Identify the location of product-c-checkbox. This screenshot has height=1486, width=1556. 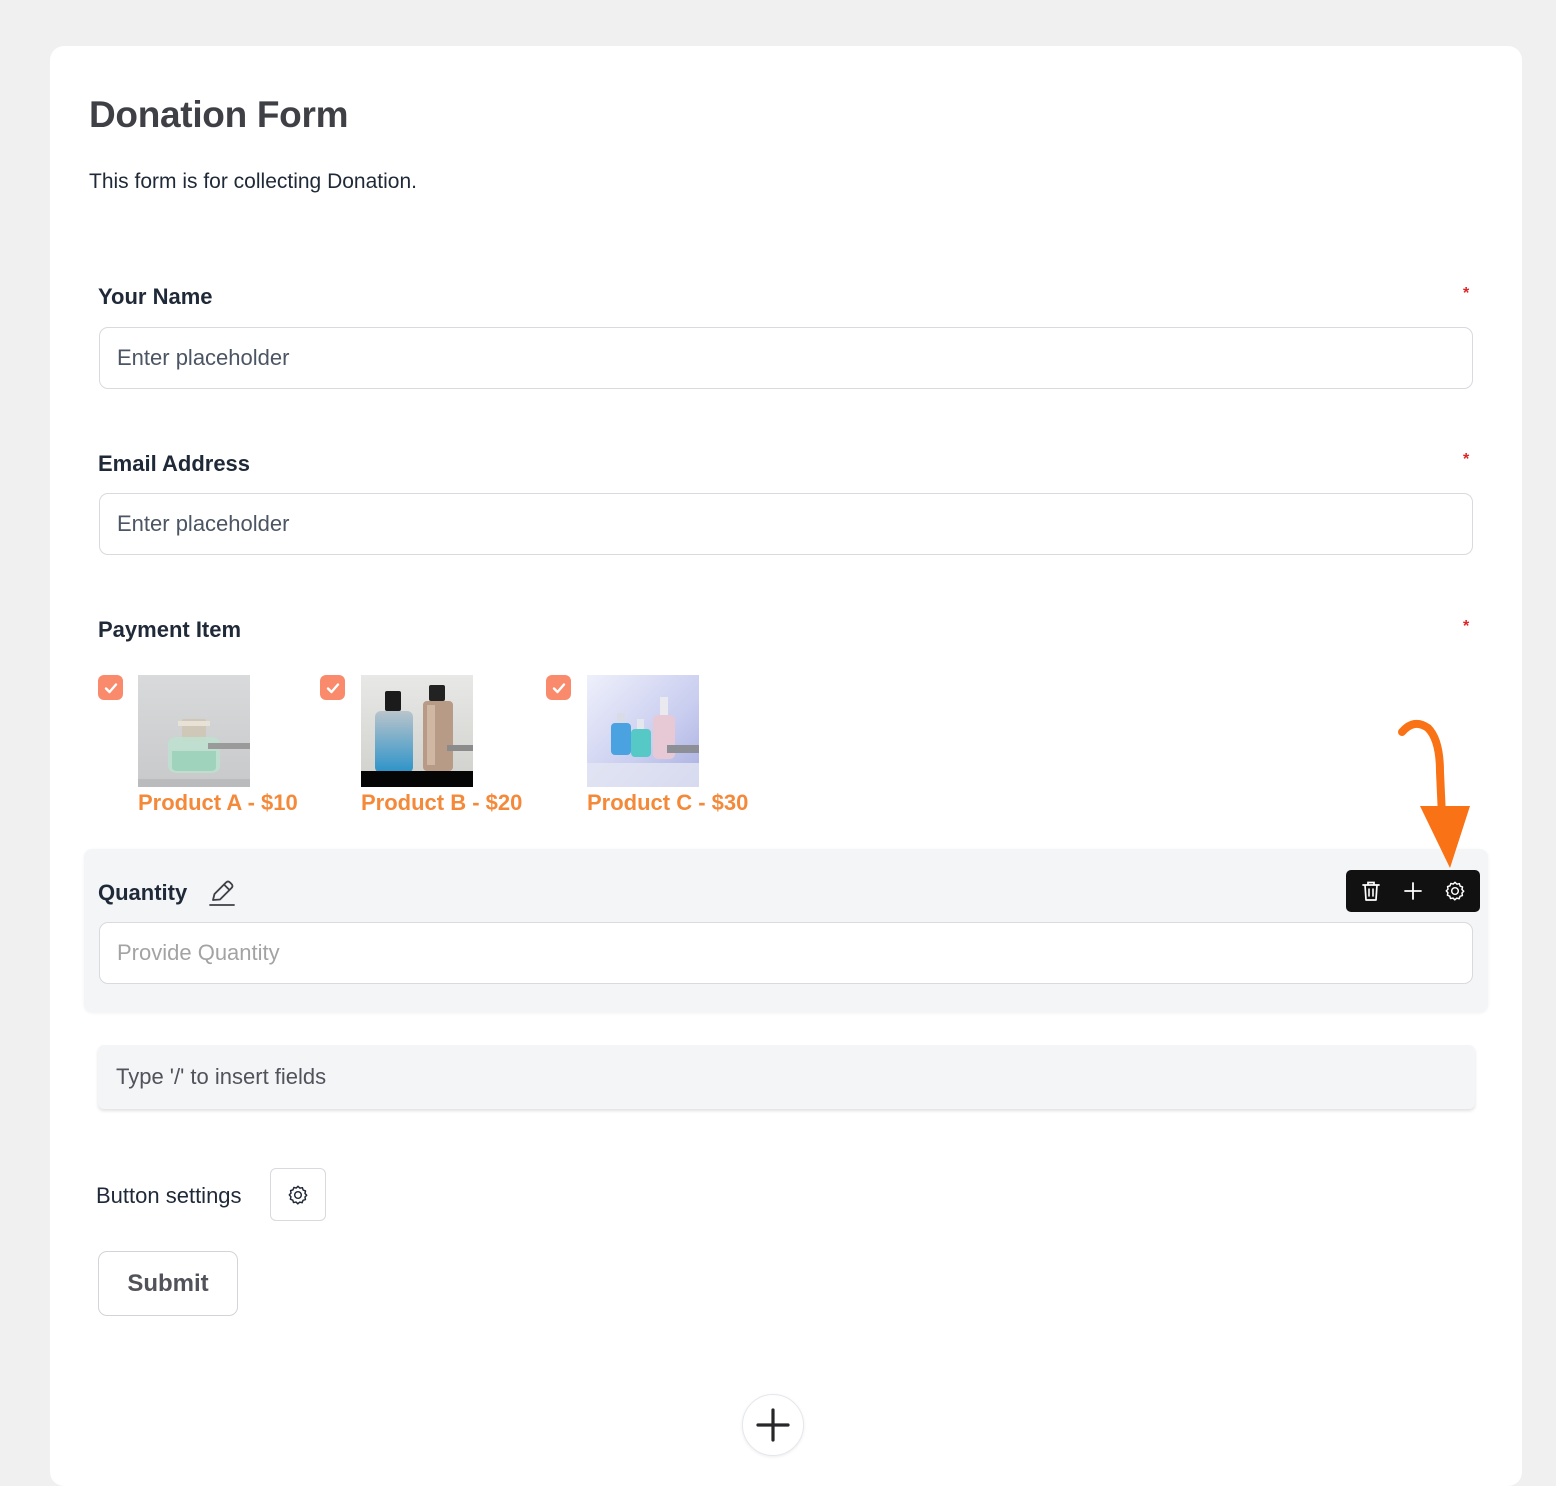
(558, 687).